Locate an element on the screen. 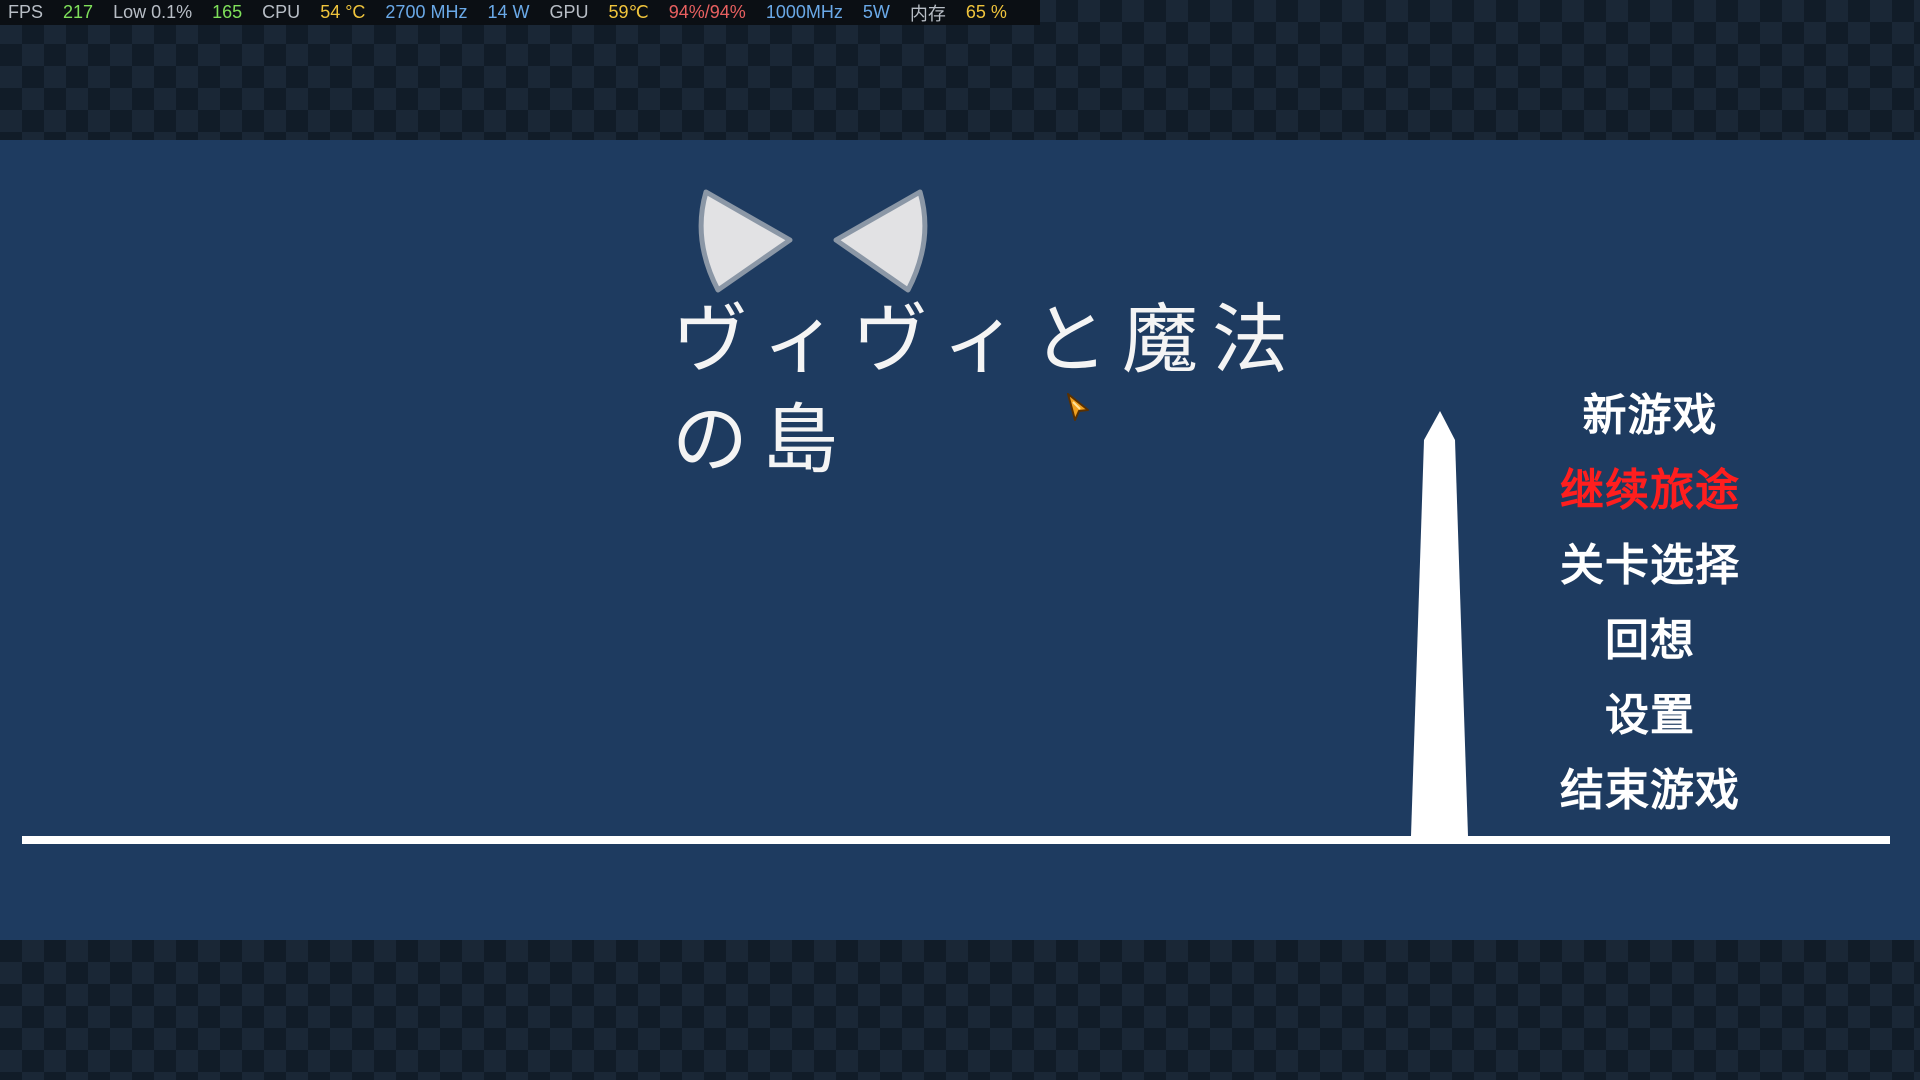  spire-shape is located at coordinates (1439, 623).